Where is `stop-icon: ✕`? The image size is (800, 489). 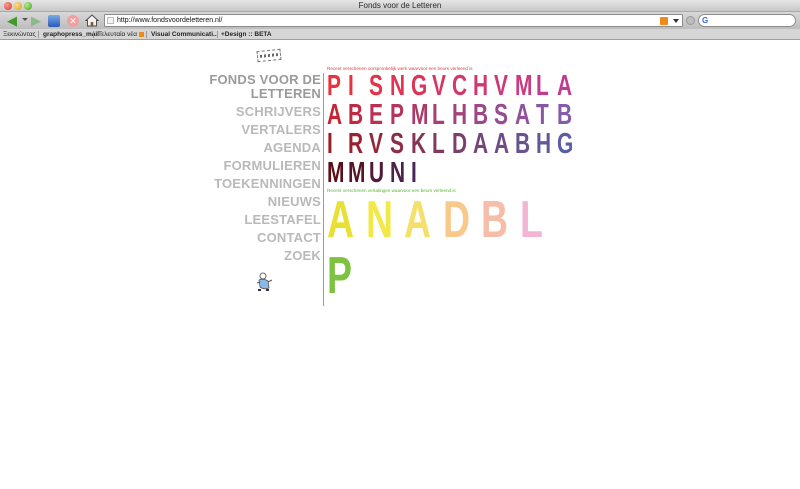 stop-icon: ✕ is located at coordinates (73, 20).